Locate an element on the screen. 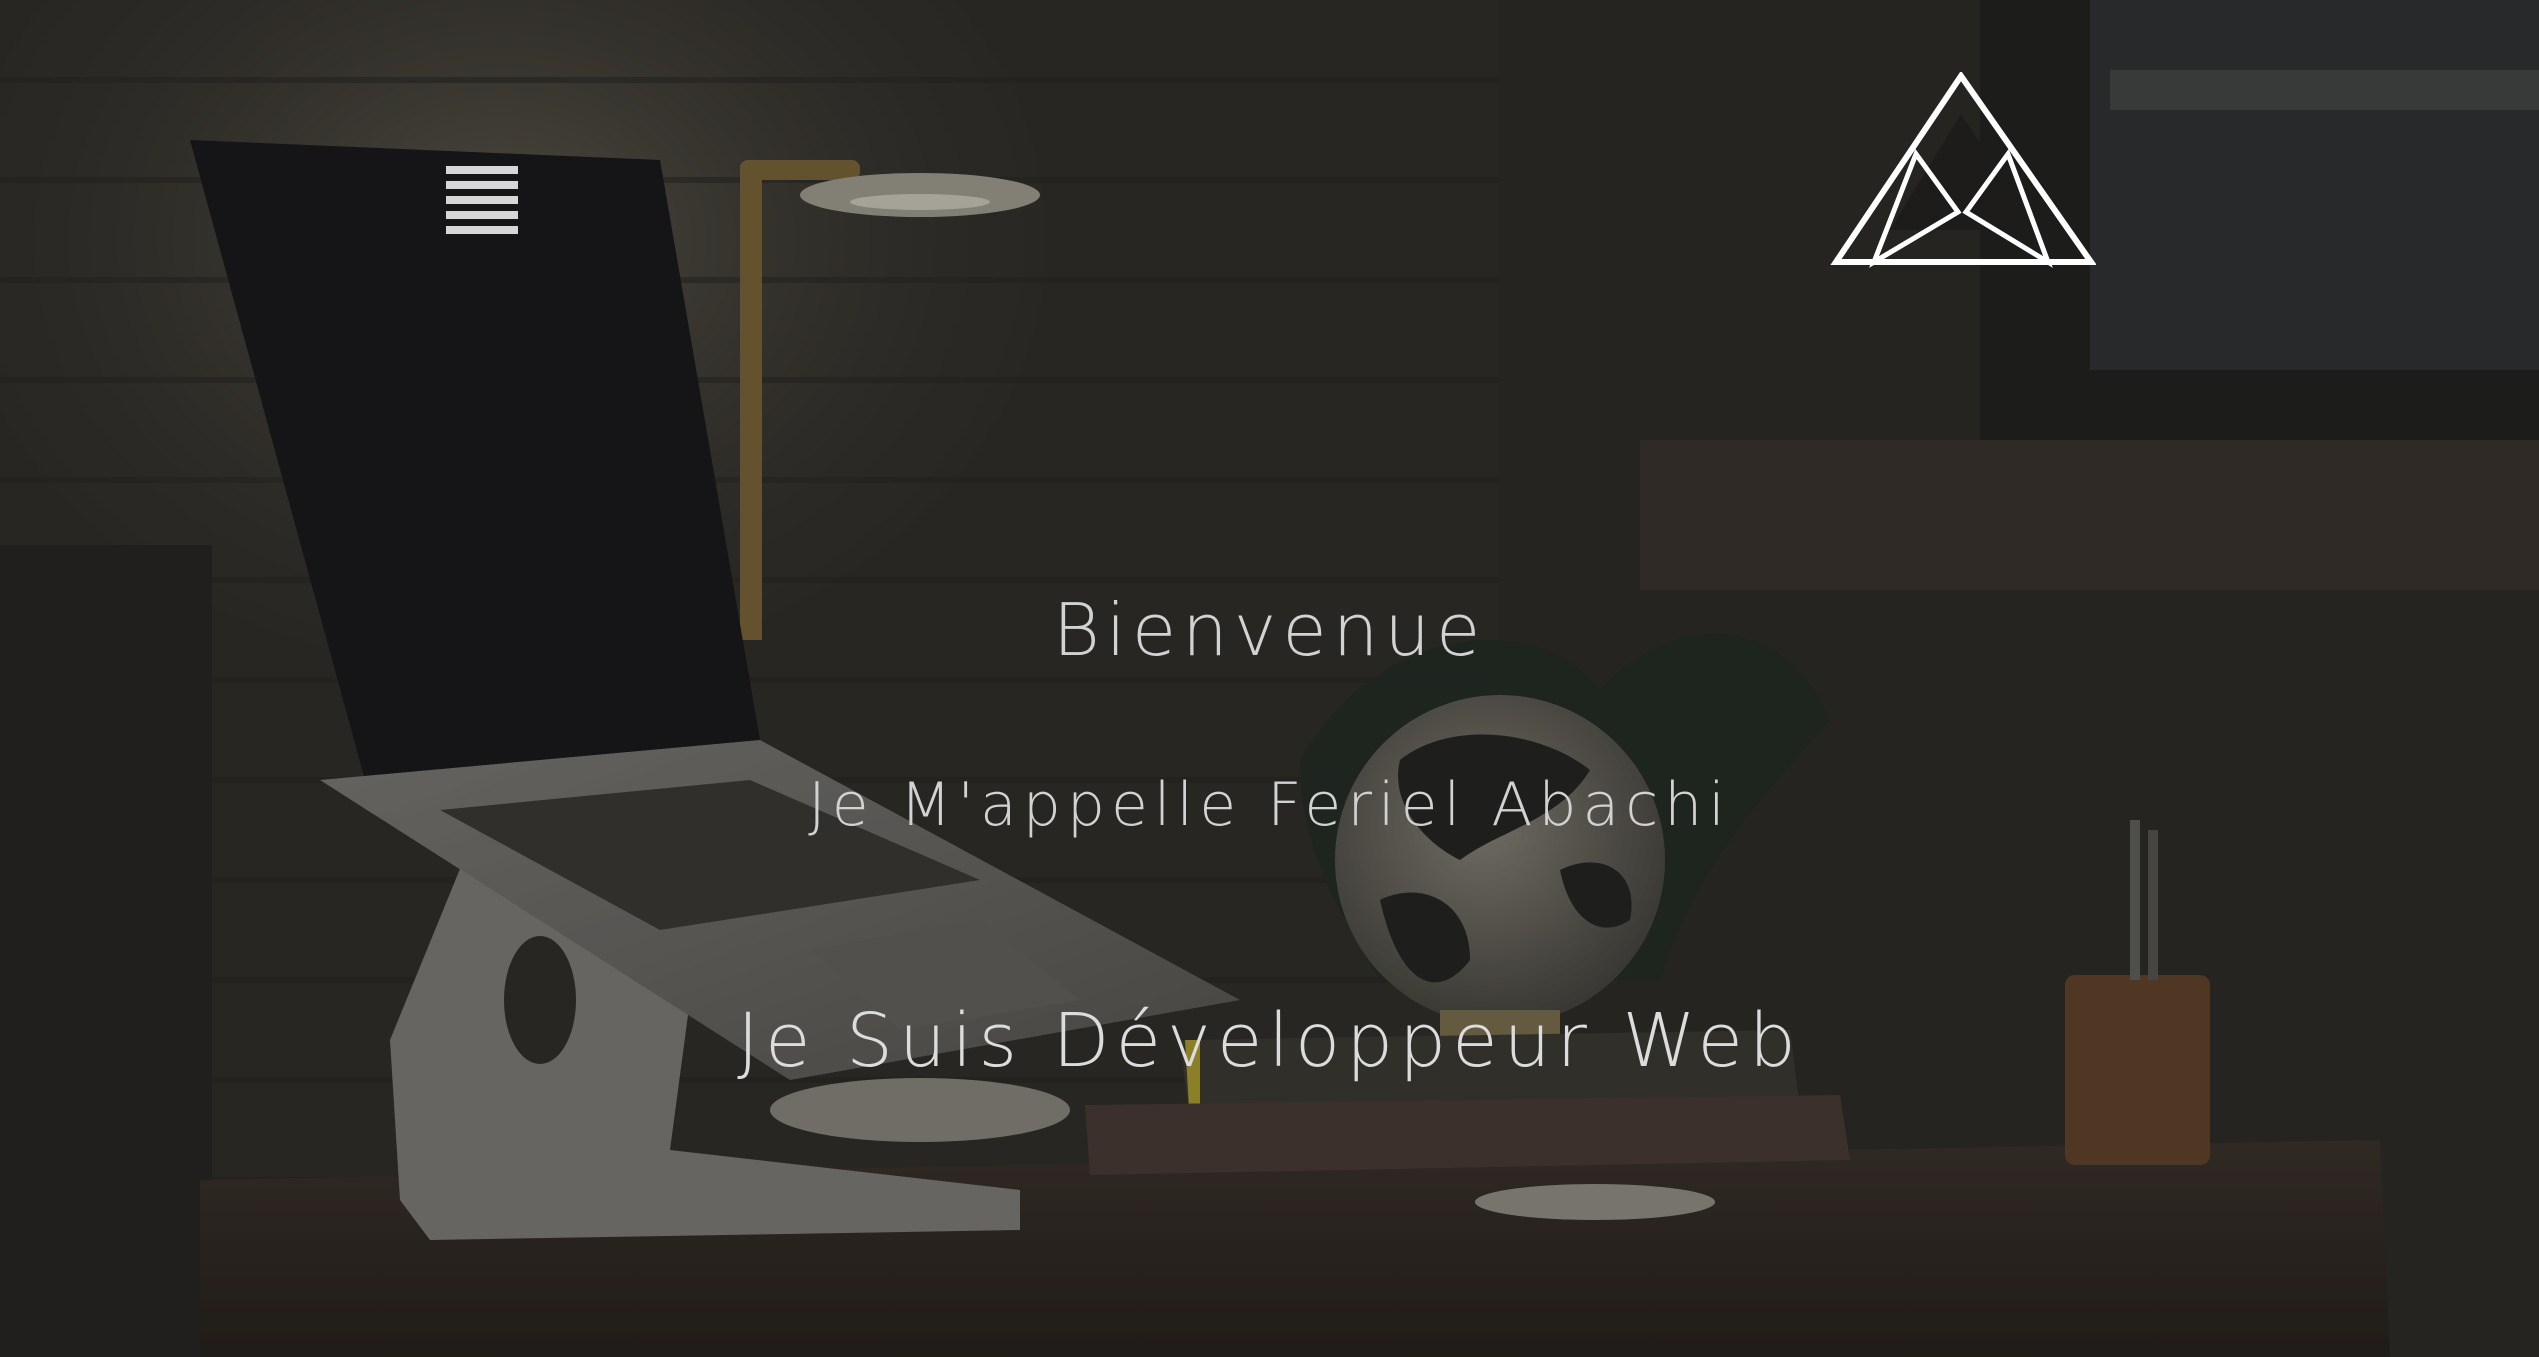 The width and height of the screenshot is (2539, 1357). welcome-heading: Bienvenue is located at coordinates (1269, 630).